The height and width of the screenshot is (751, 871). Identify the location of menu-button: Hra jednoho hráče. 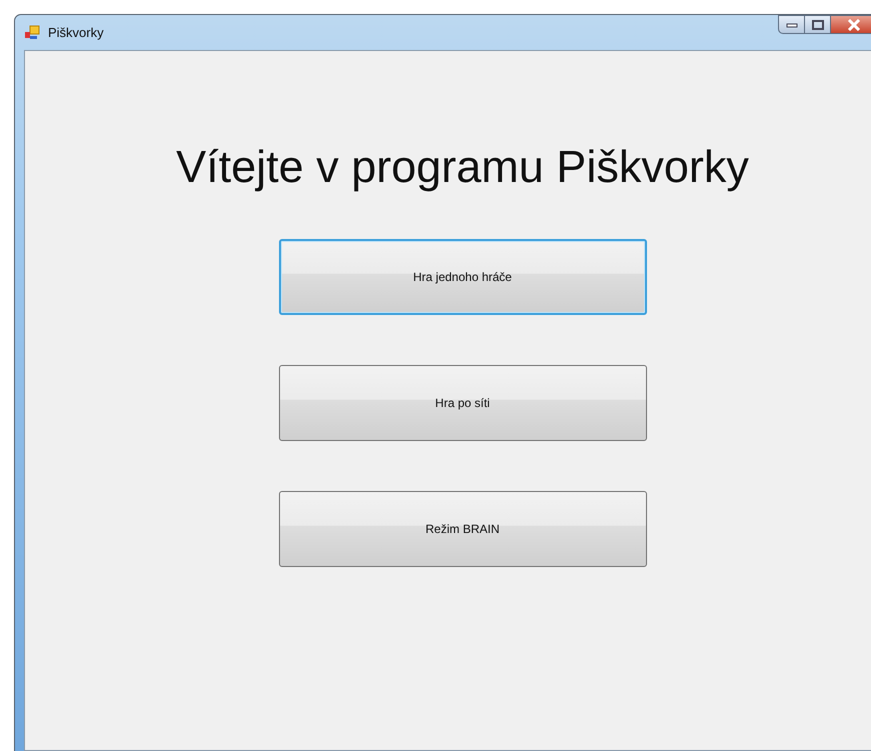
(462, 277).